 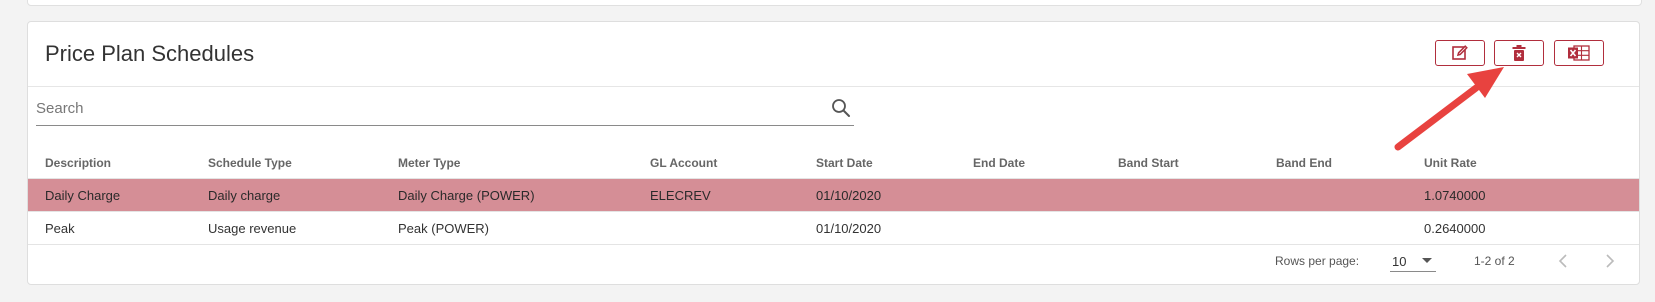 I want to click on cell-schedule-type: Usage revenue, so click(x=303, y=228).